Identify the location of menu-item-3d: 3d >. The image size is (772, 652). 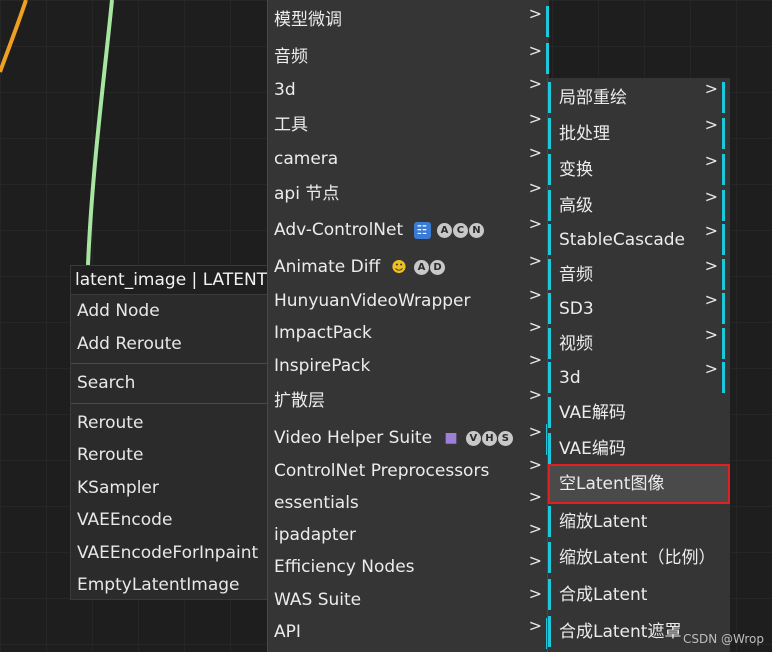
(408, 90).